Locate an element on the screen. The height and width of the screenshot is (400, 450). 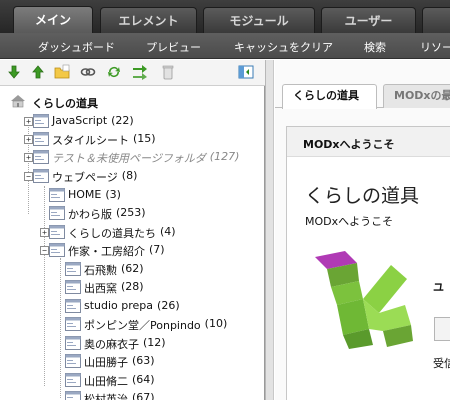
tree-node-artist: studio prepa (26) is located at coordinates (132, 306).